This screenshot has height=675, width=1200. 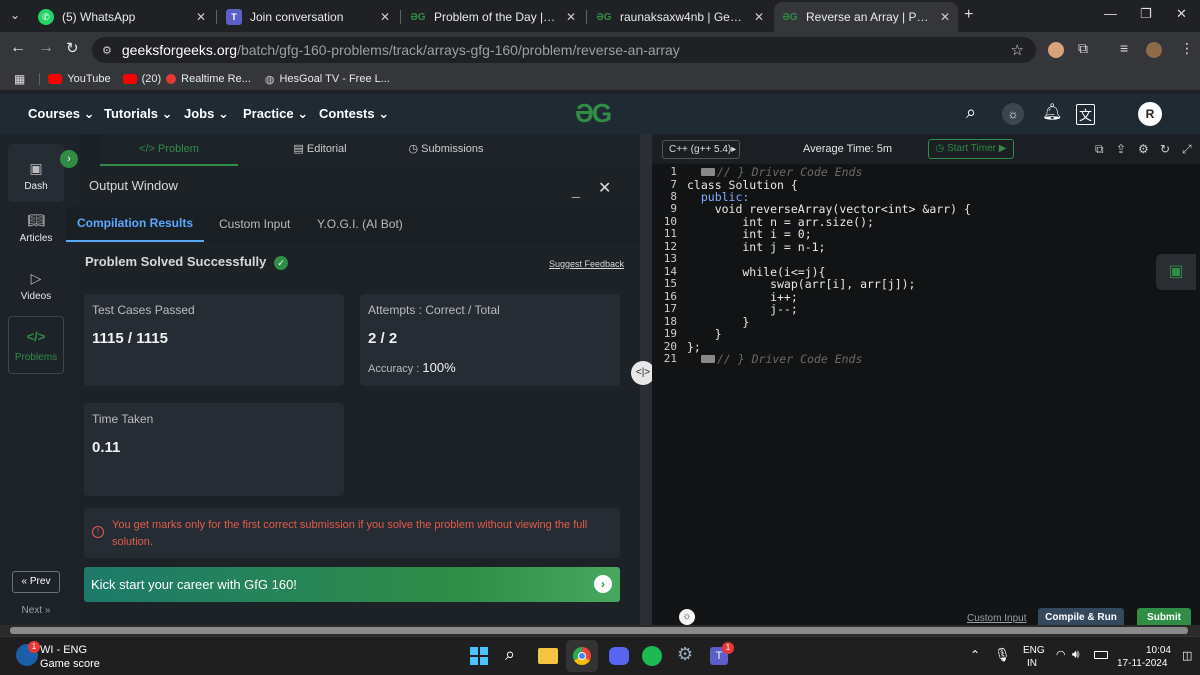 What do you see at coordinates (479, 656) in the screenshot?
I see `start-icon` at bounding box center [479, 656].